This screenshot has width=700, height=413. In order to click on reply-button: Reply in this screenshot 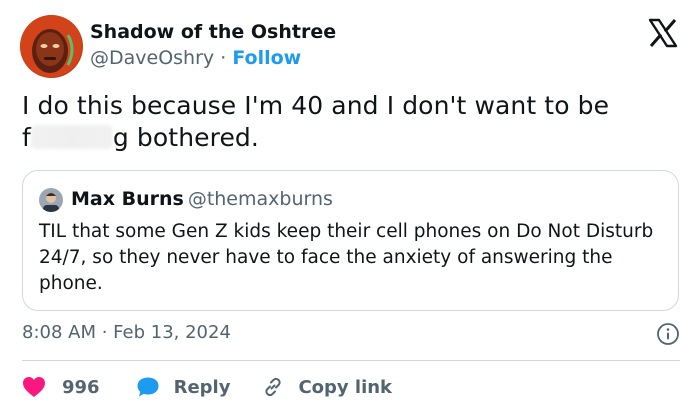, I will do `click(183, 387)`.